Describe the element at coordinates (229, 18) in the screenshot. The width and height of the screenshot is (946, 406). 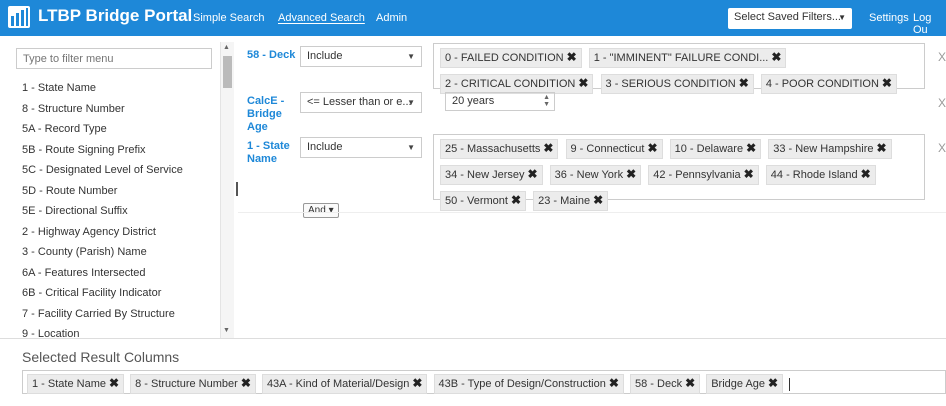
I see `nav-simple-search: Simple Search` at that location.